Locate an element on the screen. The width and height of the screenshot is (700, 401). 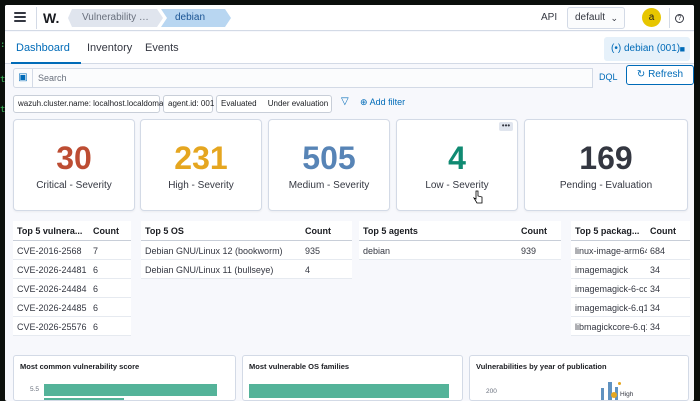
api-label: API is located at coordinates (549, 17).